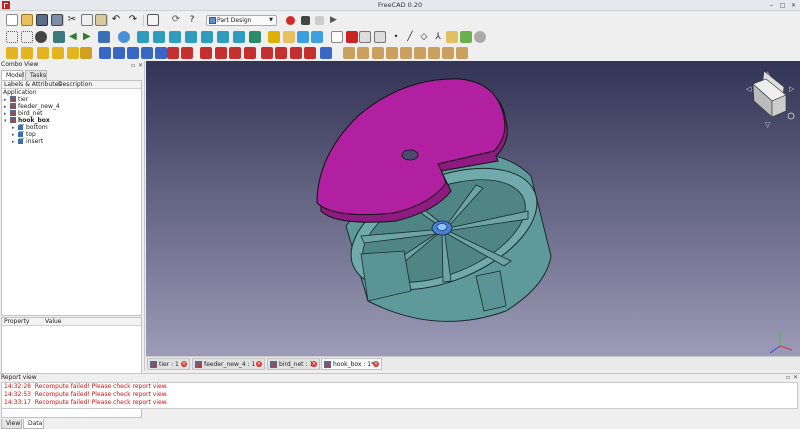 The image size is (800, 429). What do you see at coordinates (86, 53) in the screenshot?
I see `additive-primitive-icon` at bounding box center [86, 53].